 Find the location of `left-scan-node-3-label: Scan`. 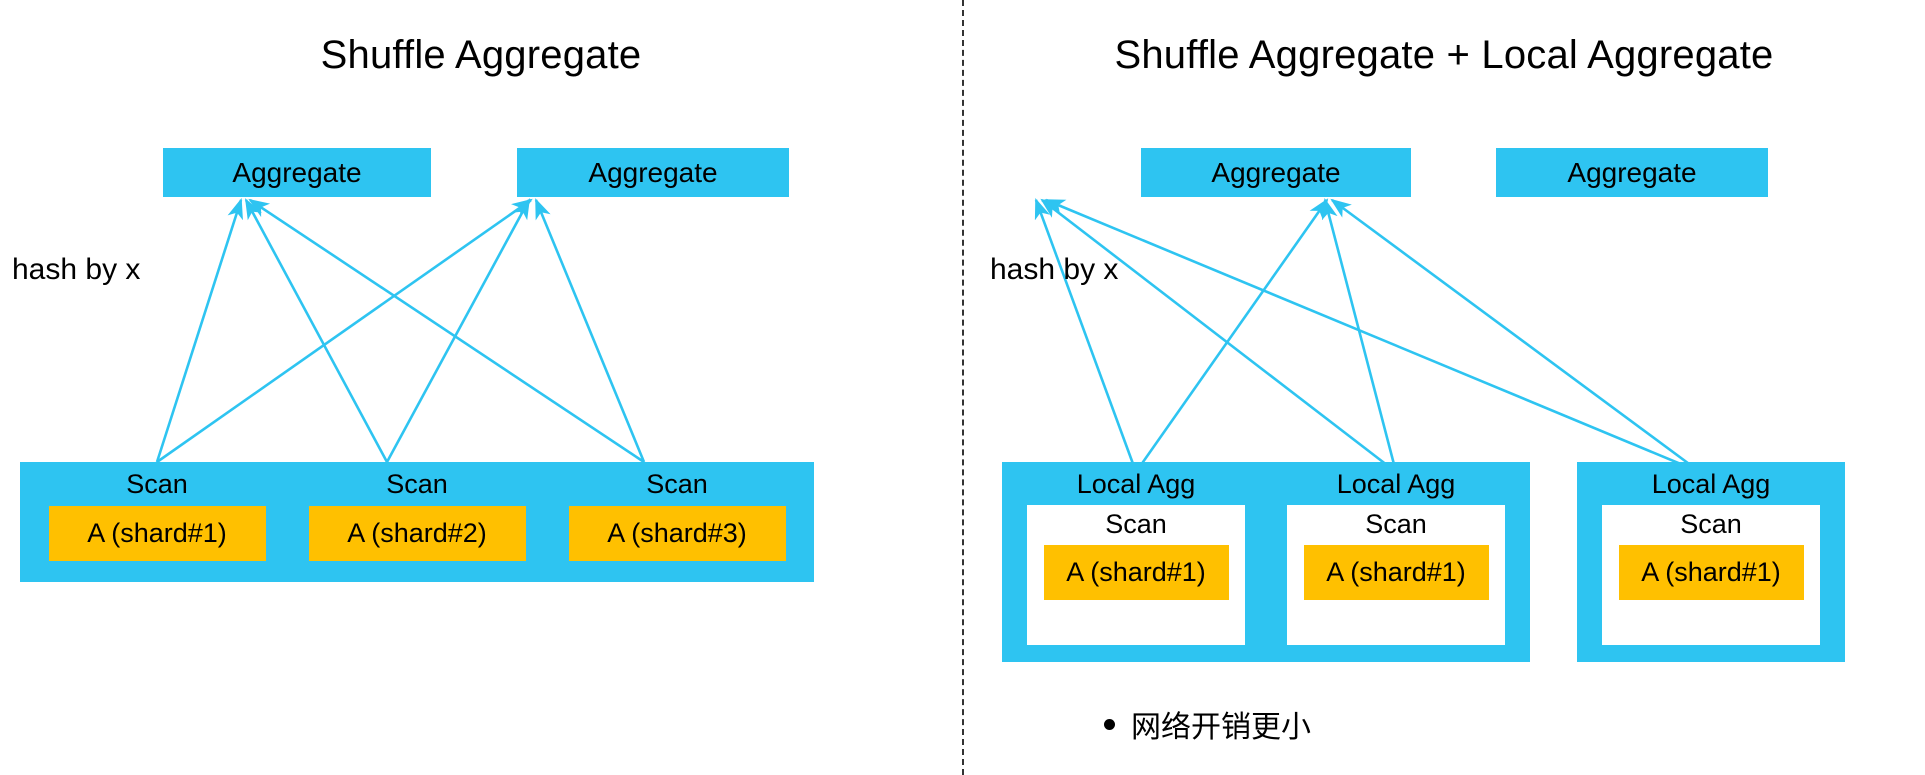

left-scan-node-3-label: Scan is located at coordinates (677, 484).